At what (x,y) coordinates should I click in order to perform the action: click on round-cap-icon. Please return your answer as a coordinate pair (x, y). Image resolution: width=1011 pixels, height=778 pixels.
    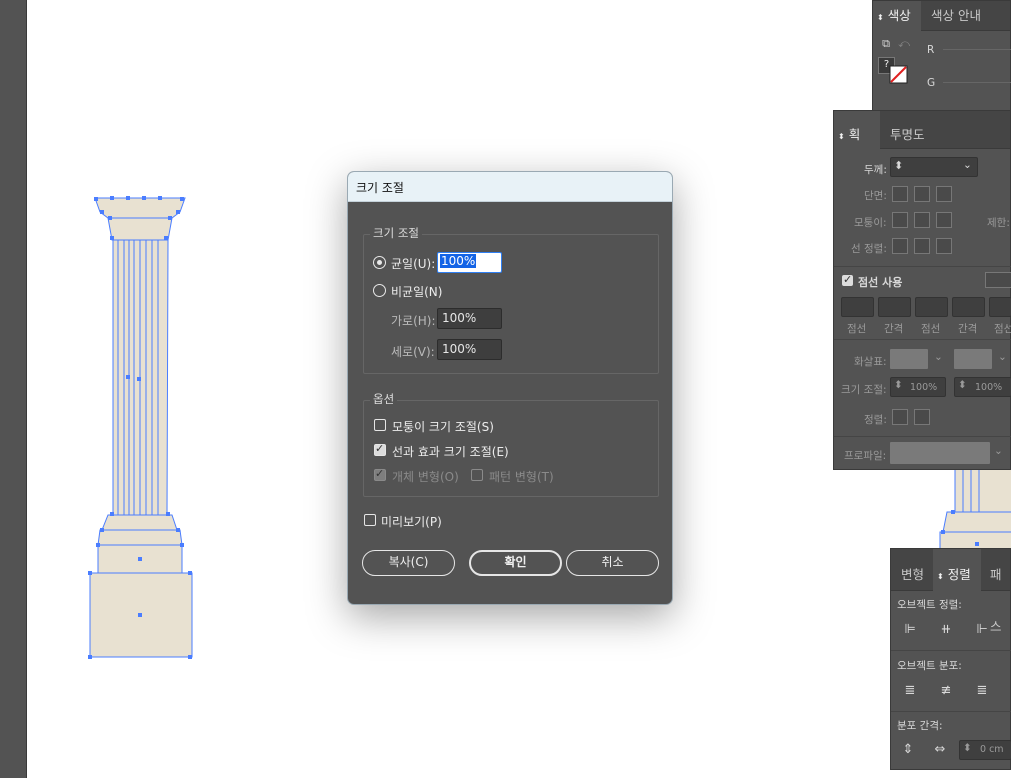
    Looking at the image, I should click on (922, 194).